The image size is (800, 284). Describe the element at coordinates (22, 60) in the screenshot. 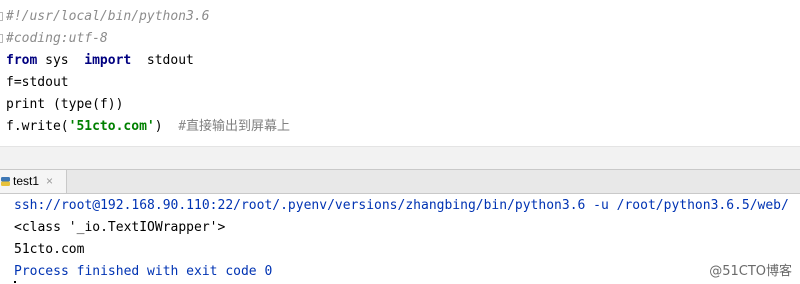

I see `keyword-from: from` at that location.